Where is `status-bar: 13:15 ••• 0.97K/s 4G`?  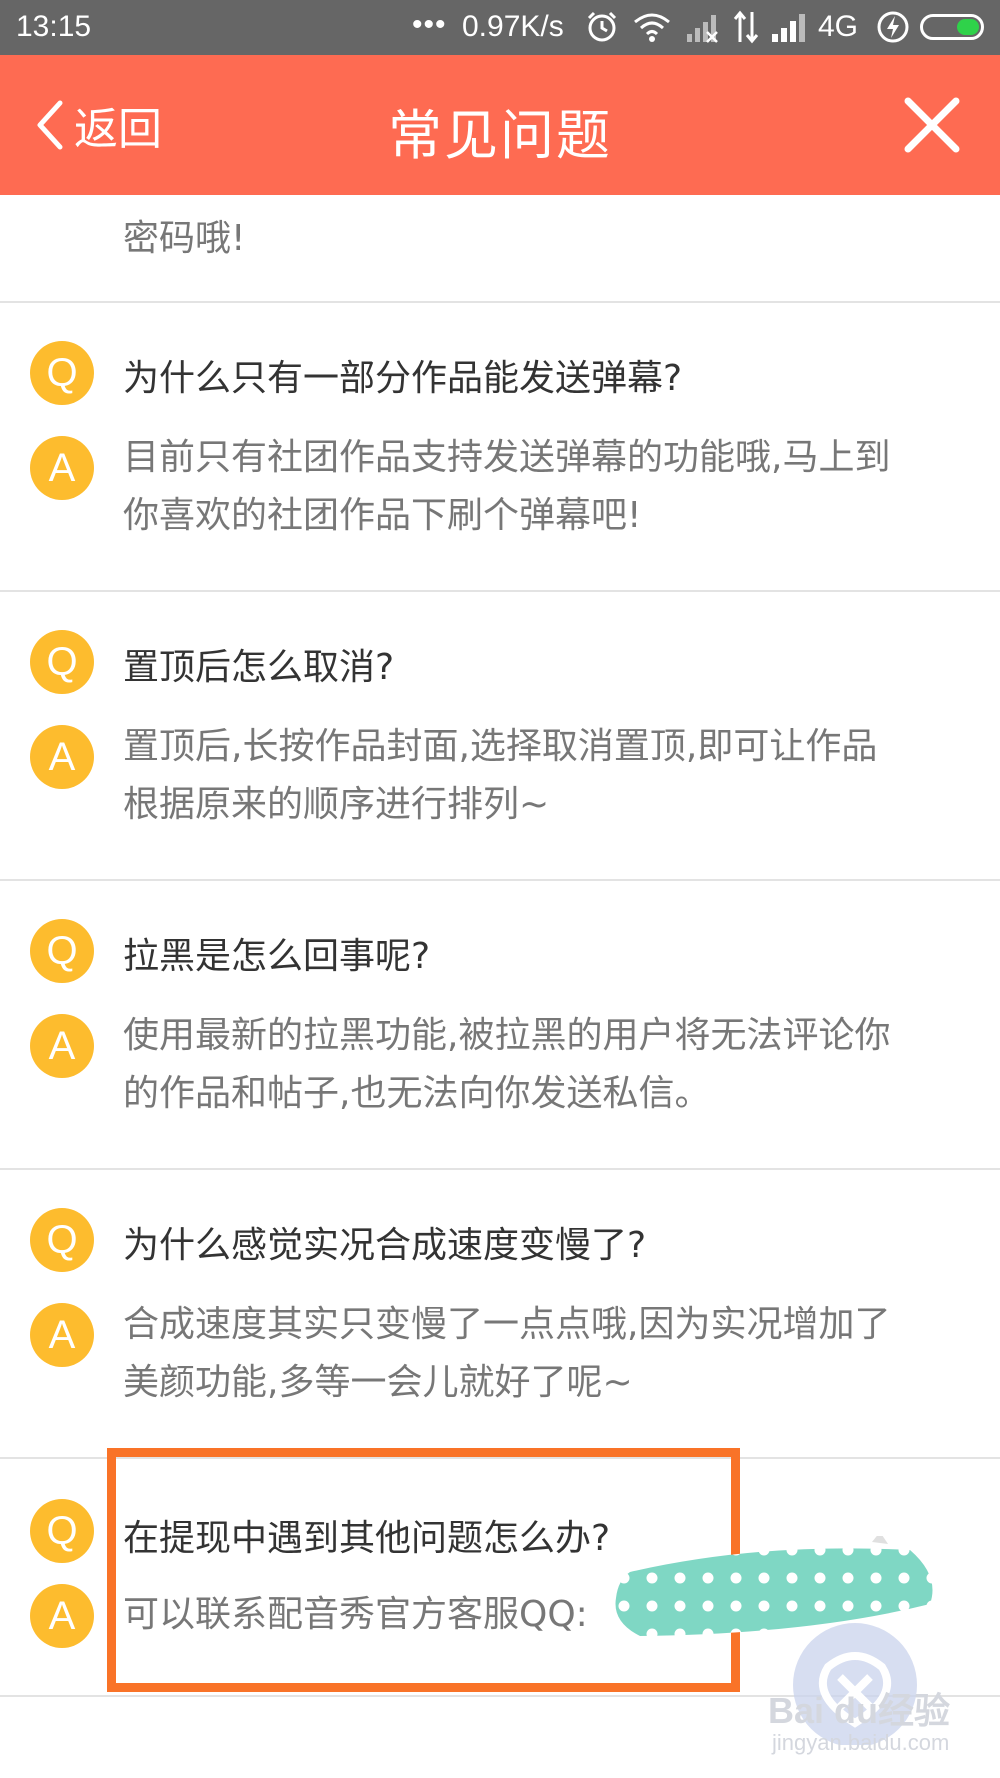 status-bar: 13:15 ••• 0.97K/s 4G is located at coordinates (500, 27).